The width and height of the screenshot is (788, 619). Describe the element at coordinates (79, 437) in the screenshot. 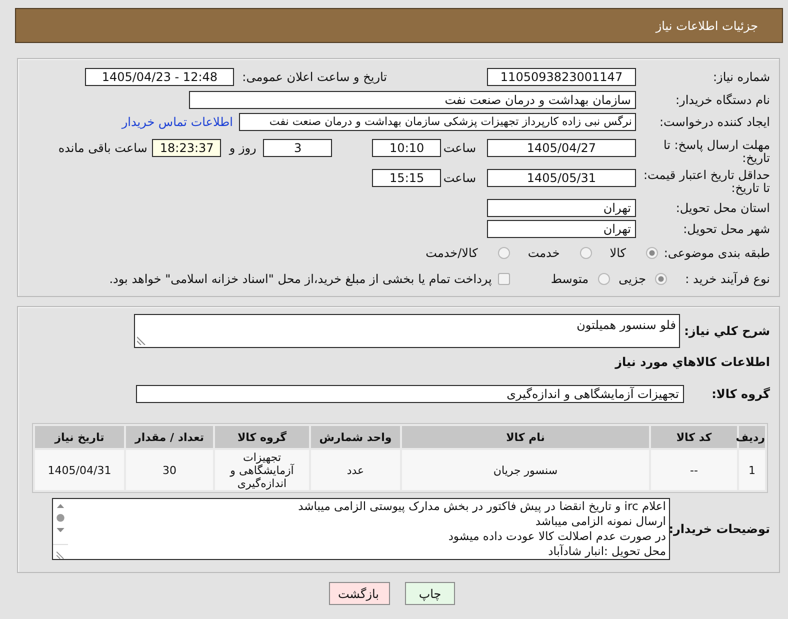

I see `column-header: تاریخ نیاز` at that location.